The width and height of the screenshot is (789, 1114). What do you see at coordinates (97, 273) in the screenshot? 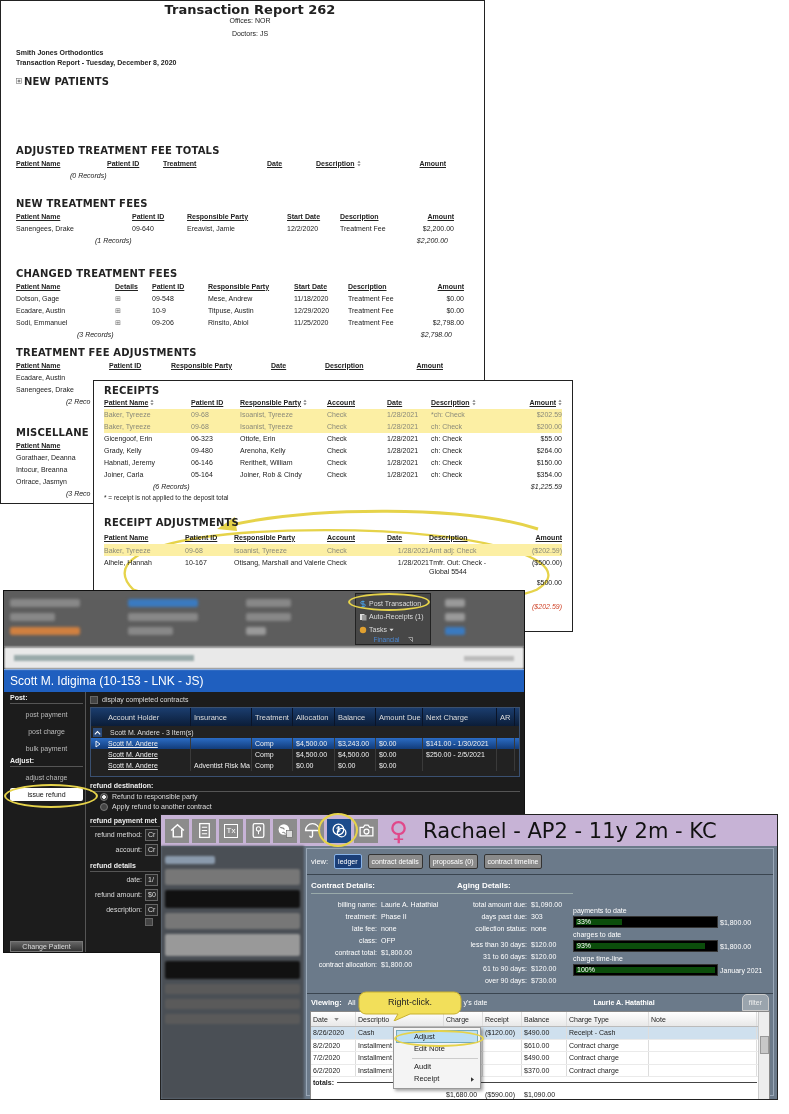
I see `section-heading: CHANGED TREATMENT FEES` at bounding box center [97, 273].